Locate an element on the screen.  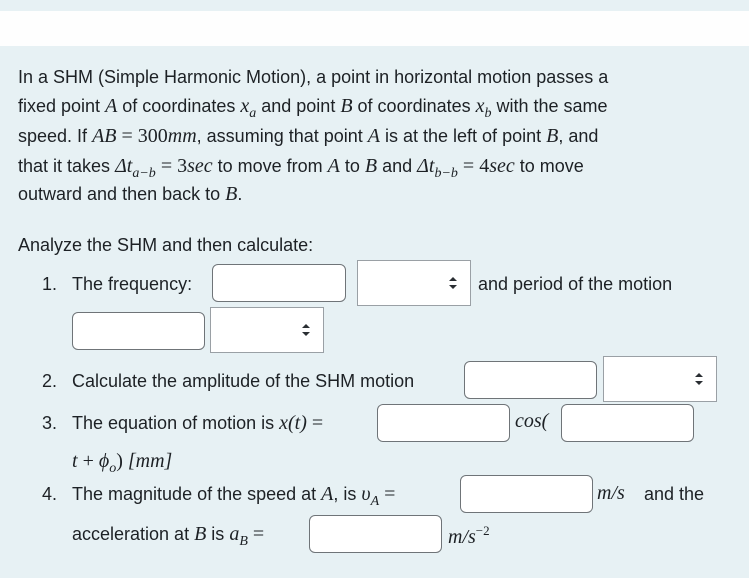
q3-label: The equation of motion is x(t) = is located at coordinates (197, 423).